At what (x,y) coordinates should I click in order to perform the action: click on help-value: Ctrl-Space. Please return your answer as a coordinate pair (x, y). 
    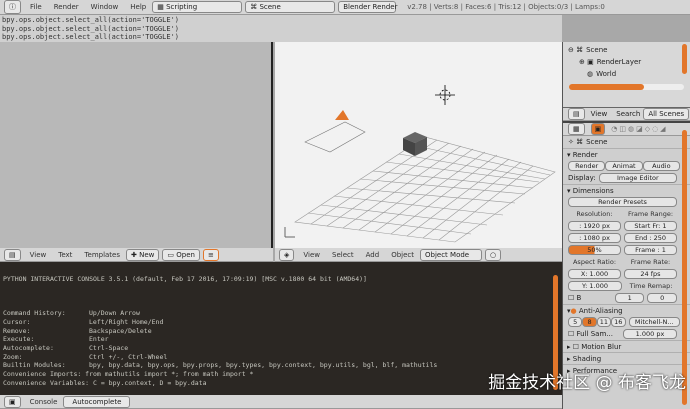
    Looking at the image, I should click on (109, 347).